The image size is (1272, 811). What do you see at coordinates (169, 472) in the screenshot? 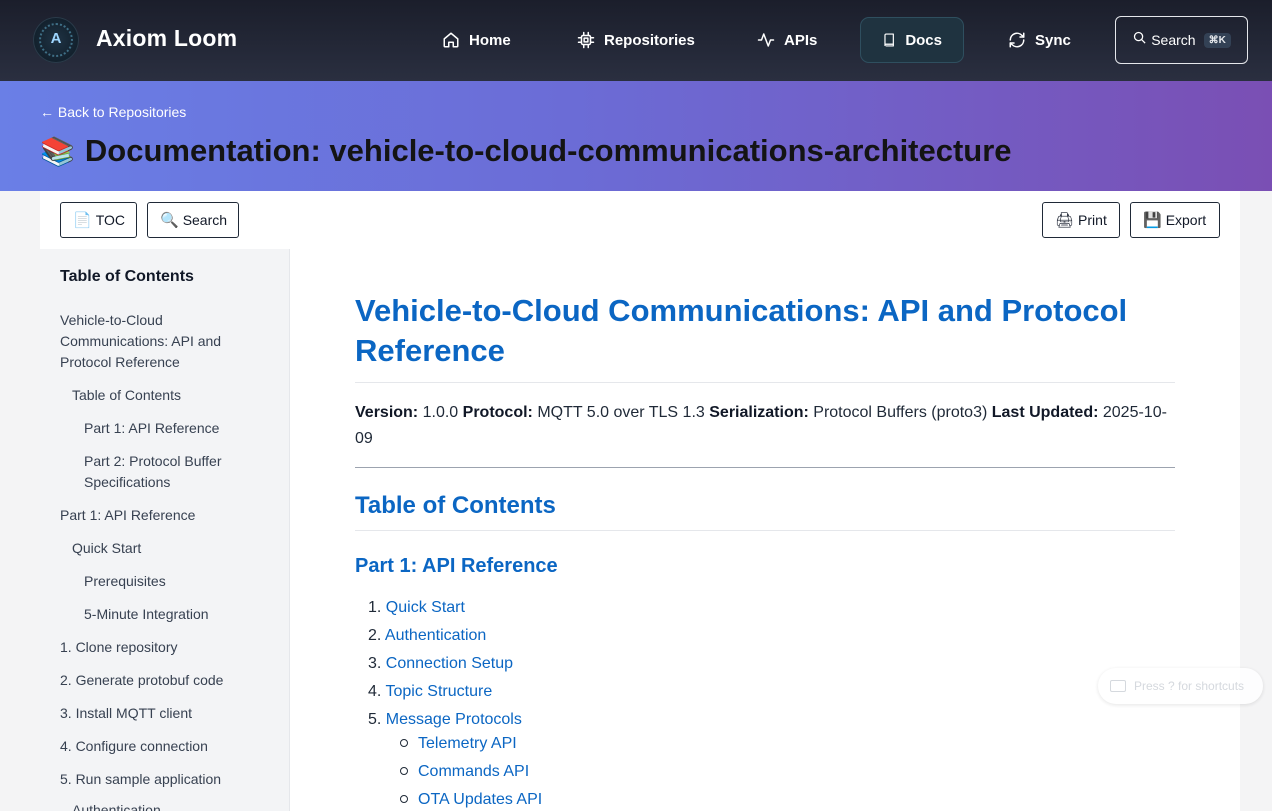
I see `toc-link: Part 2: Protocol Buffer Specifications` at bounding box center [169, 472].